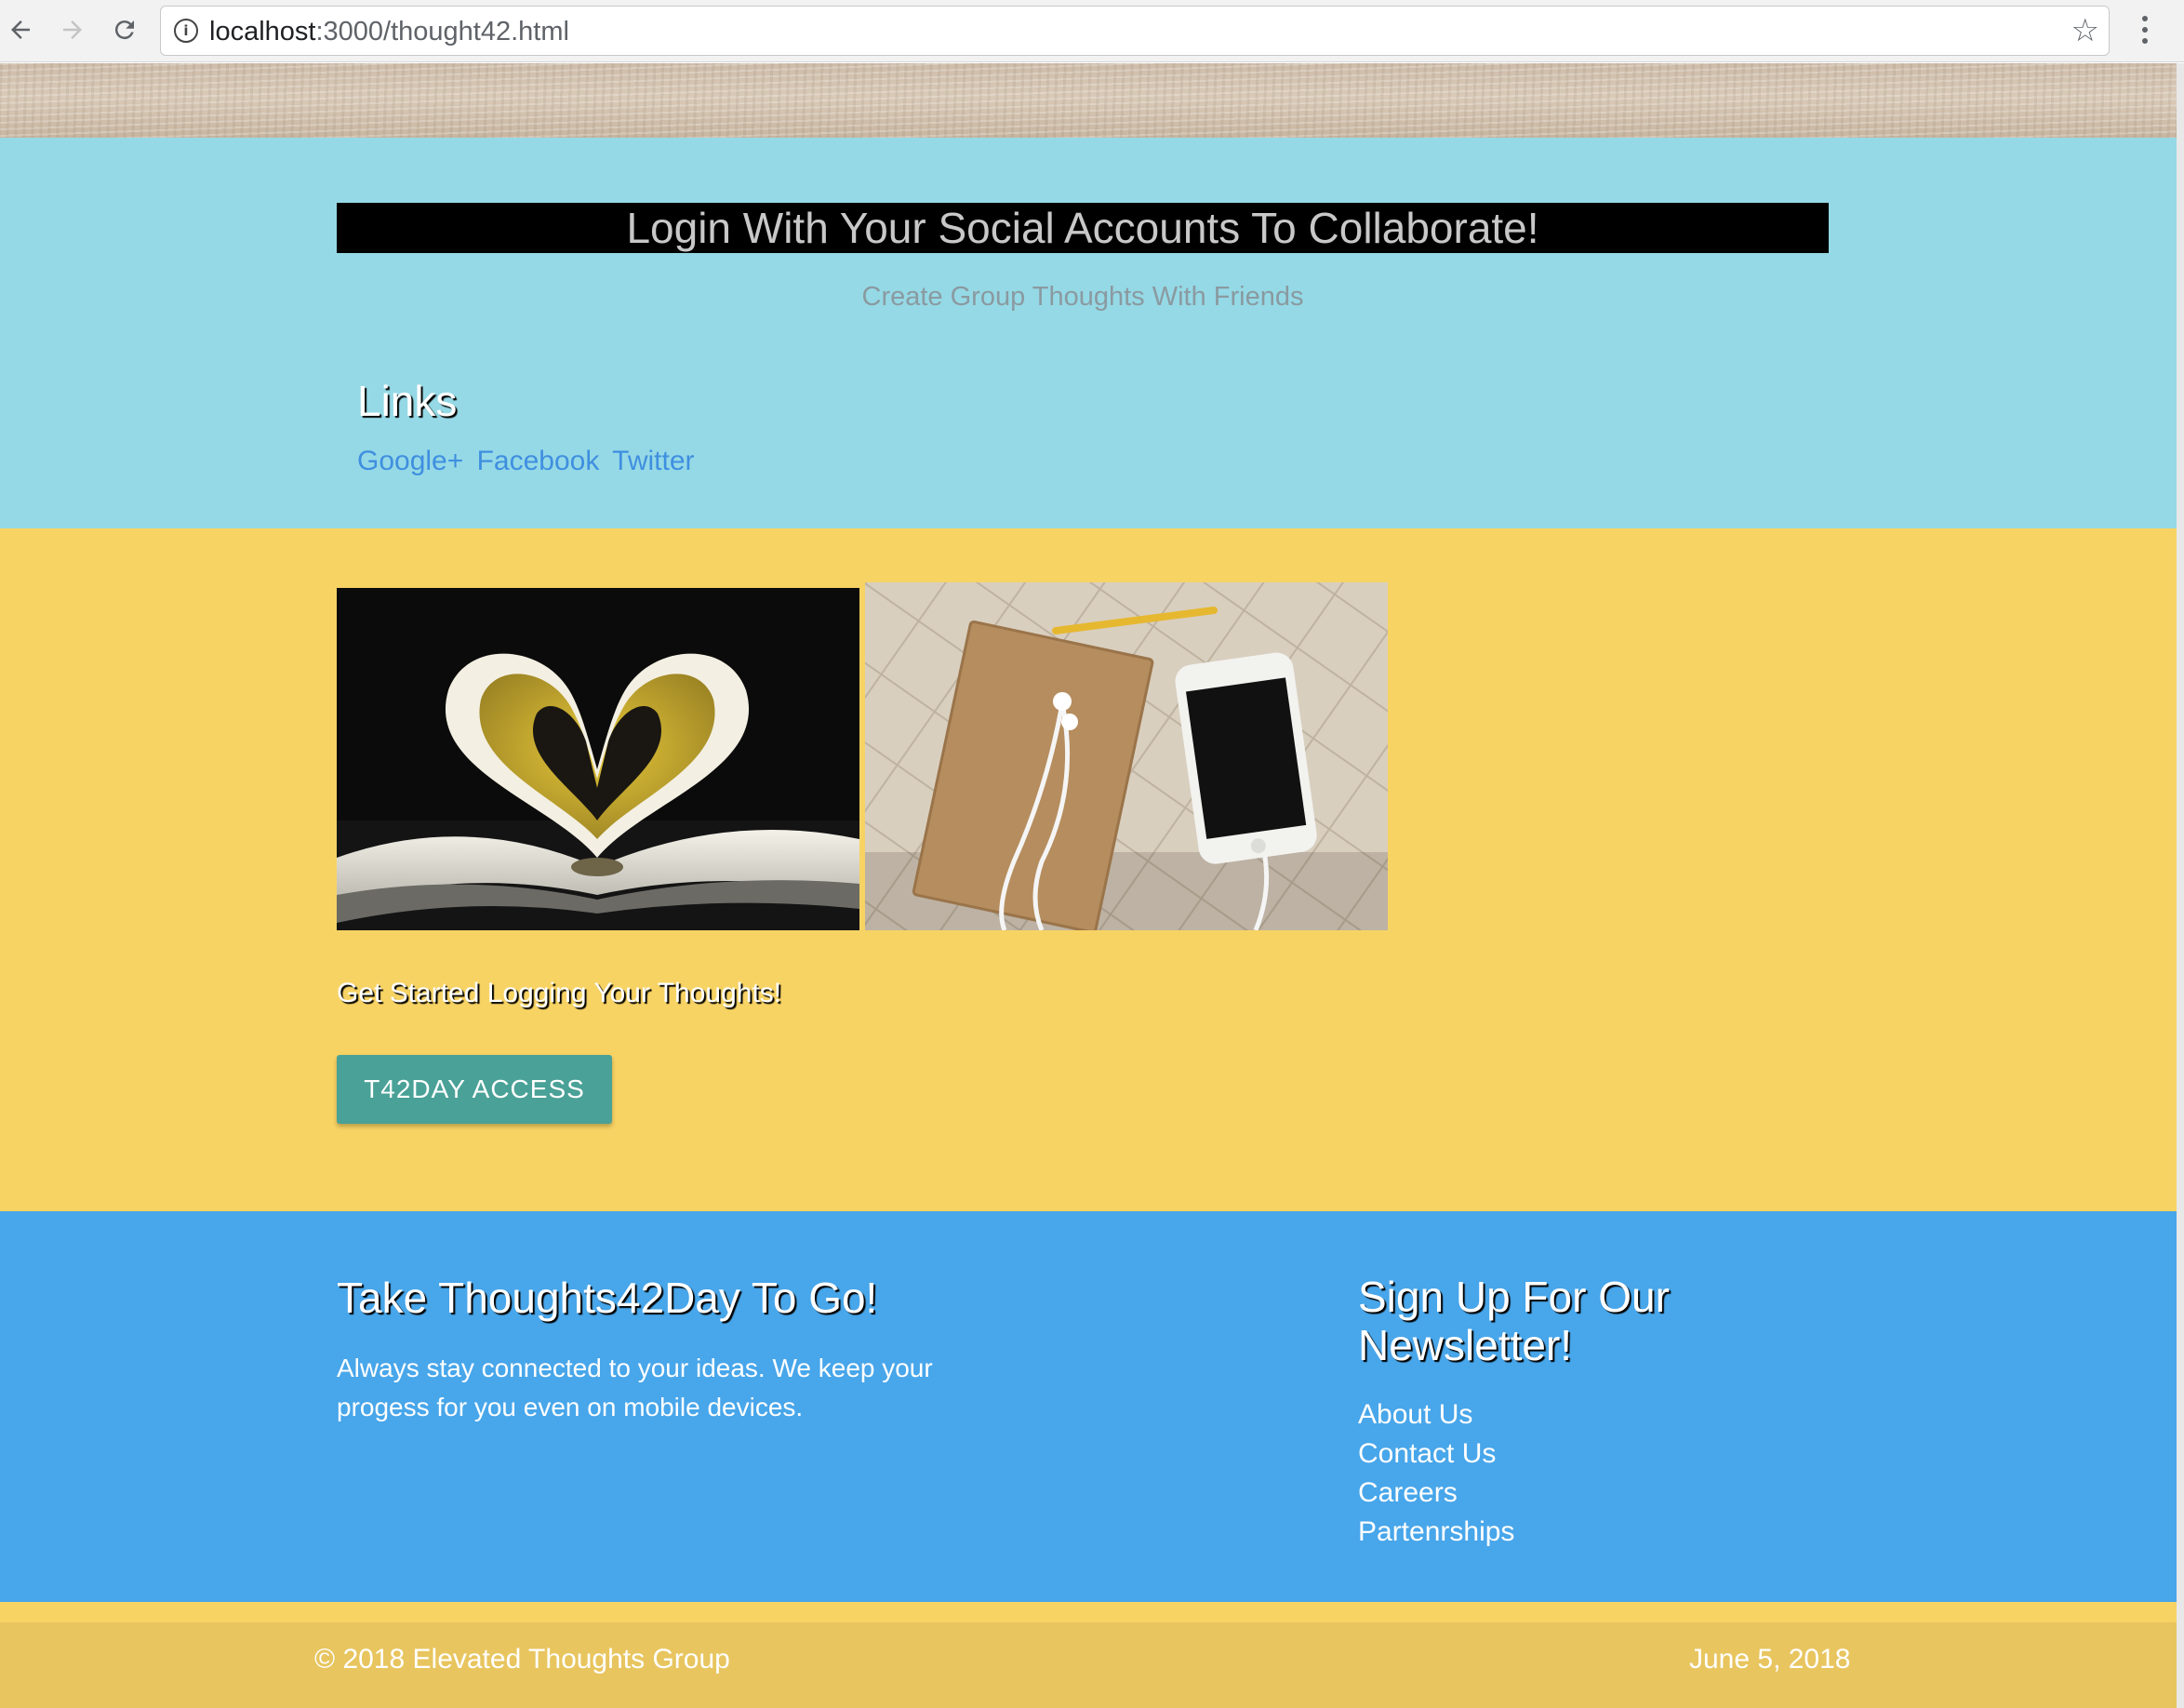 This screenshot has width=2184, height=1708. What do you see at coordinates (1427, 1453) in the screenshot?
I see `contact-us-link: Contact Us` at bounding box center [1427, 1453].